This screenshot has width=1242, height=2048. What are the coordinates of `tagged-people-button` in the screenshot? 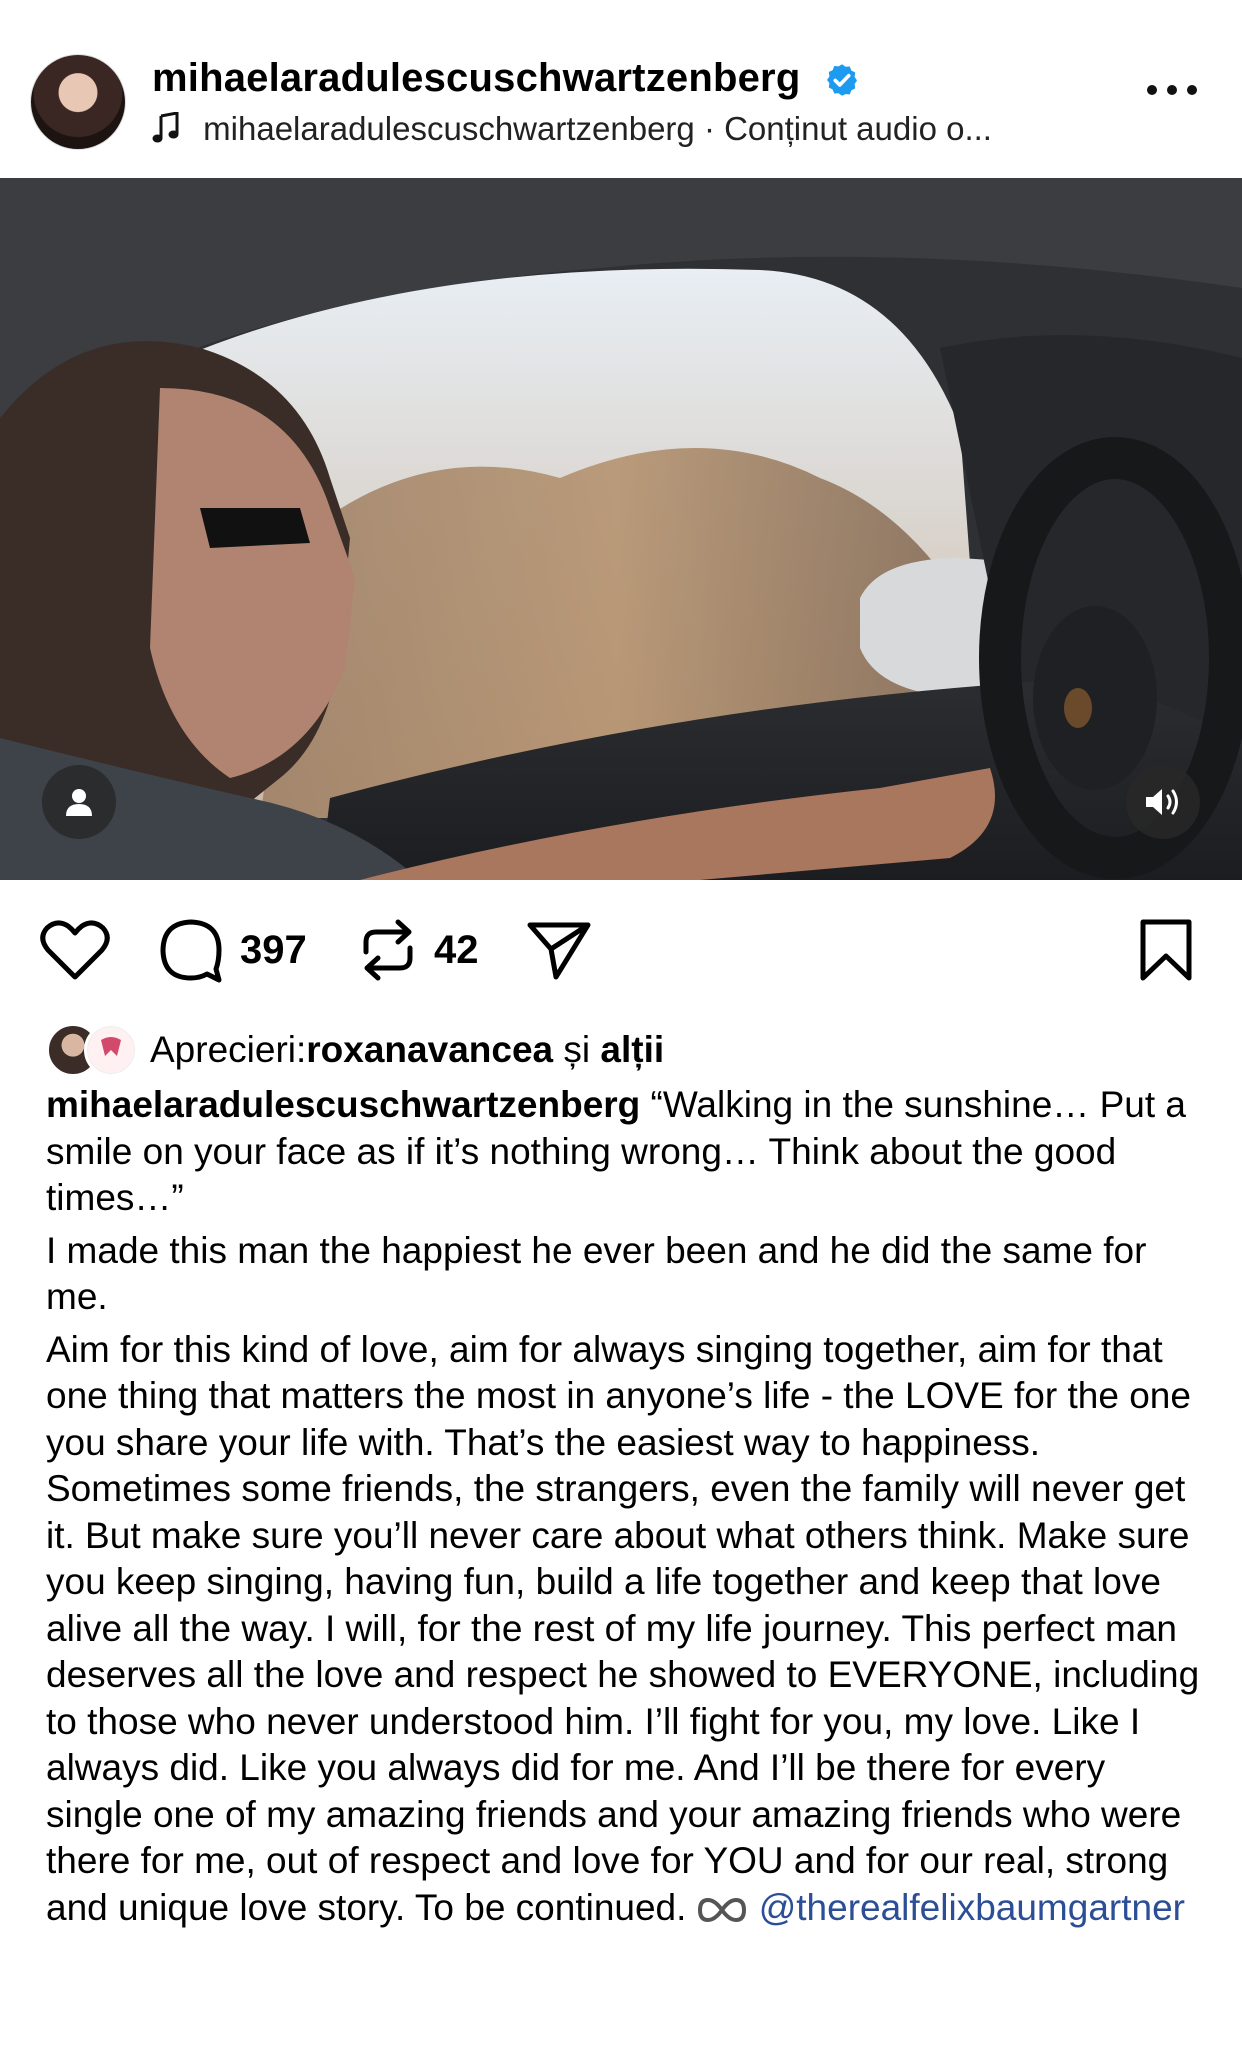 It's located at (79, 802).